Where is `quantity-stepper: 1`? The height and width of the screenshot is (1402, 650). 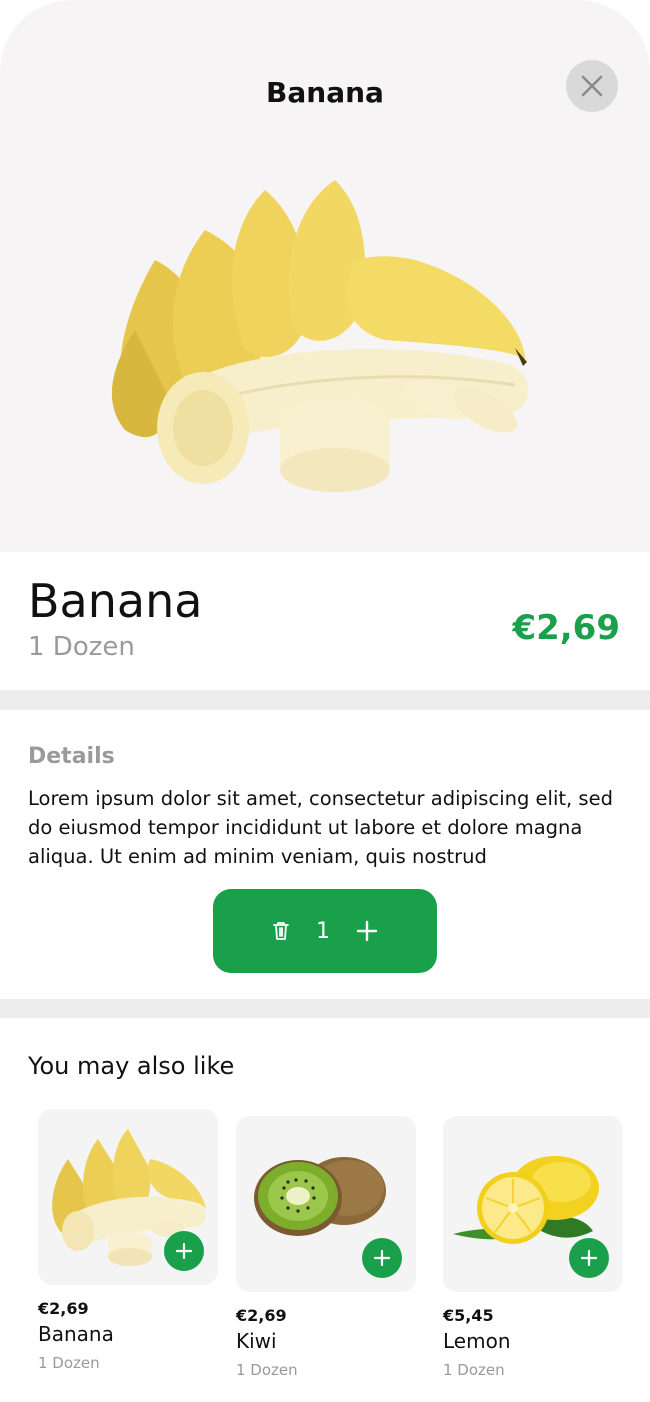 quantity-stepper: 1 is located at coordinates (325, 931).